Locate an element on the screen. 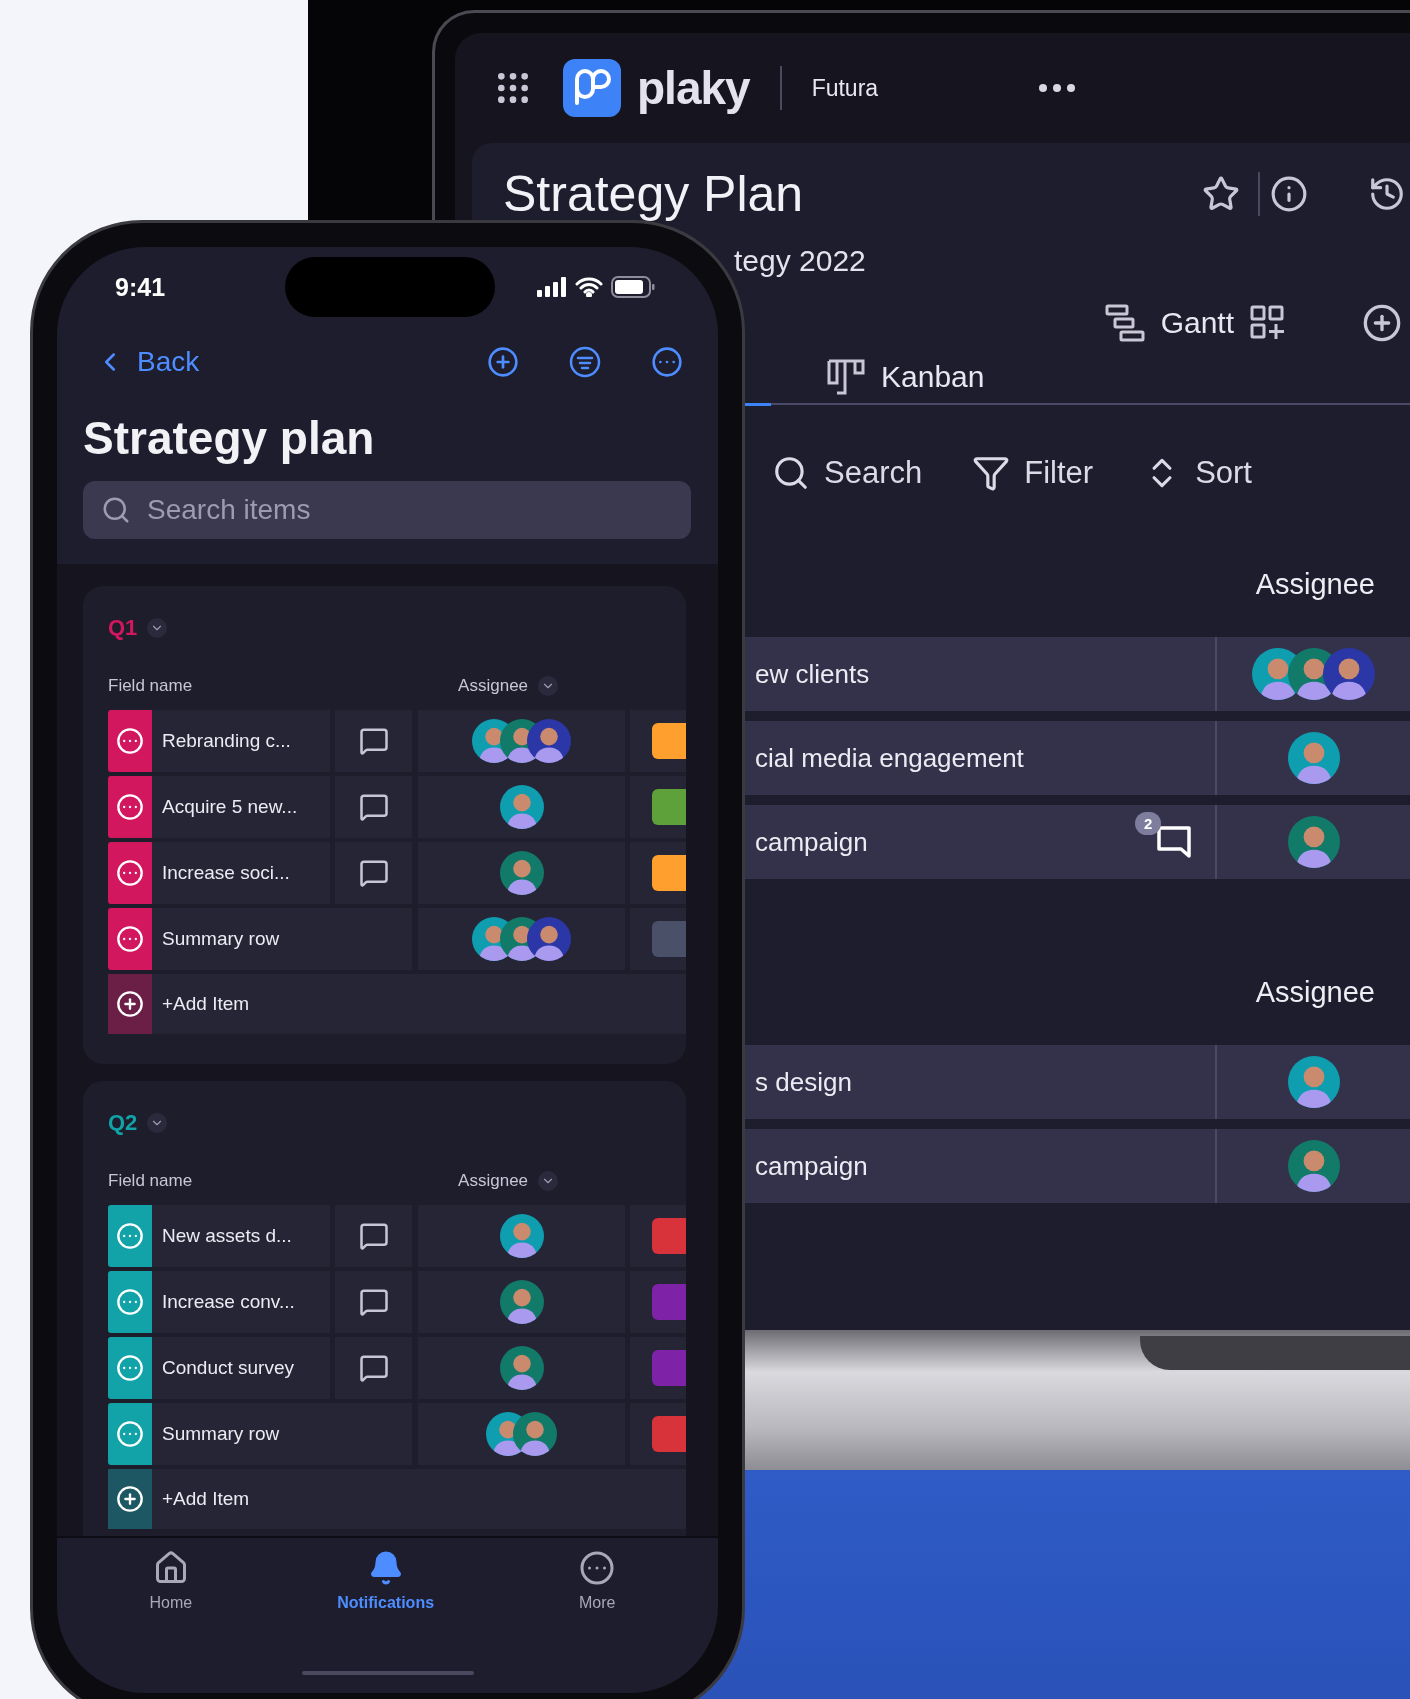  item-row: campaign is located at coordinates (1077, 1166).